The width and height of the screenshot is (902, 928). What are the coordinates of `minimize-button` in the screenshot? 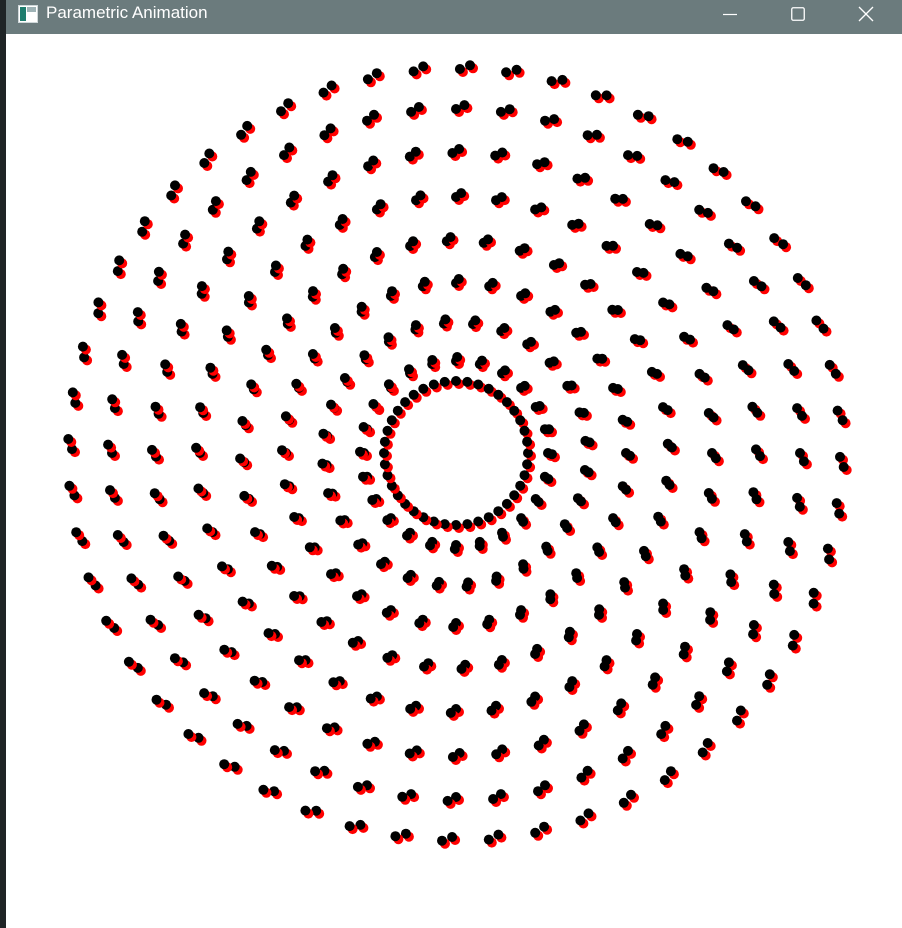 It's located at (730, 14).